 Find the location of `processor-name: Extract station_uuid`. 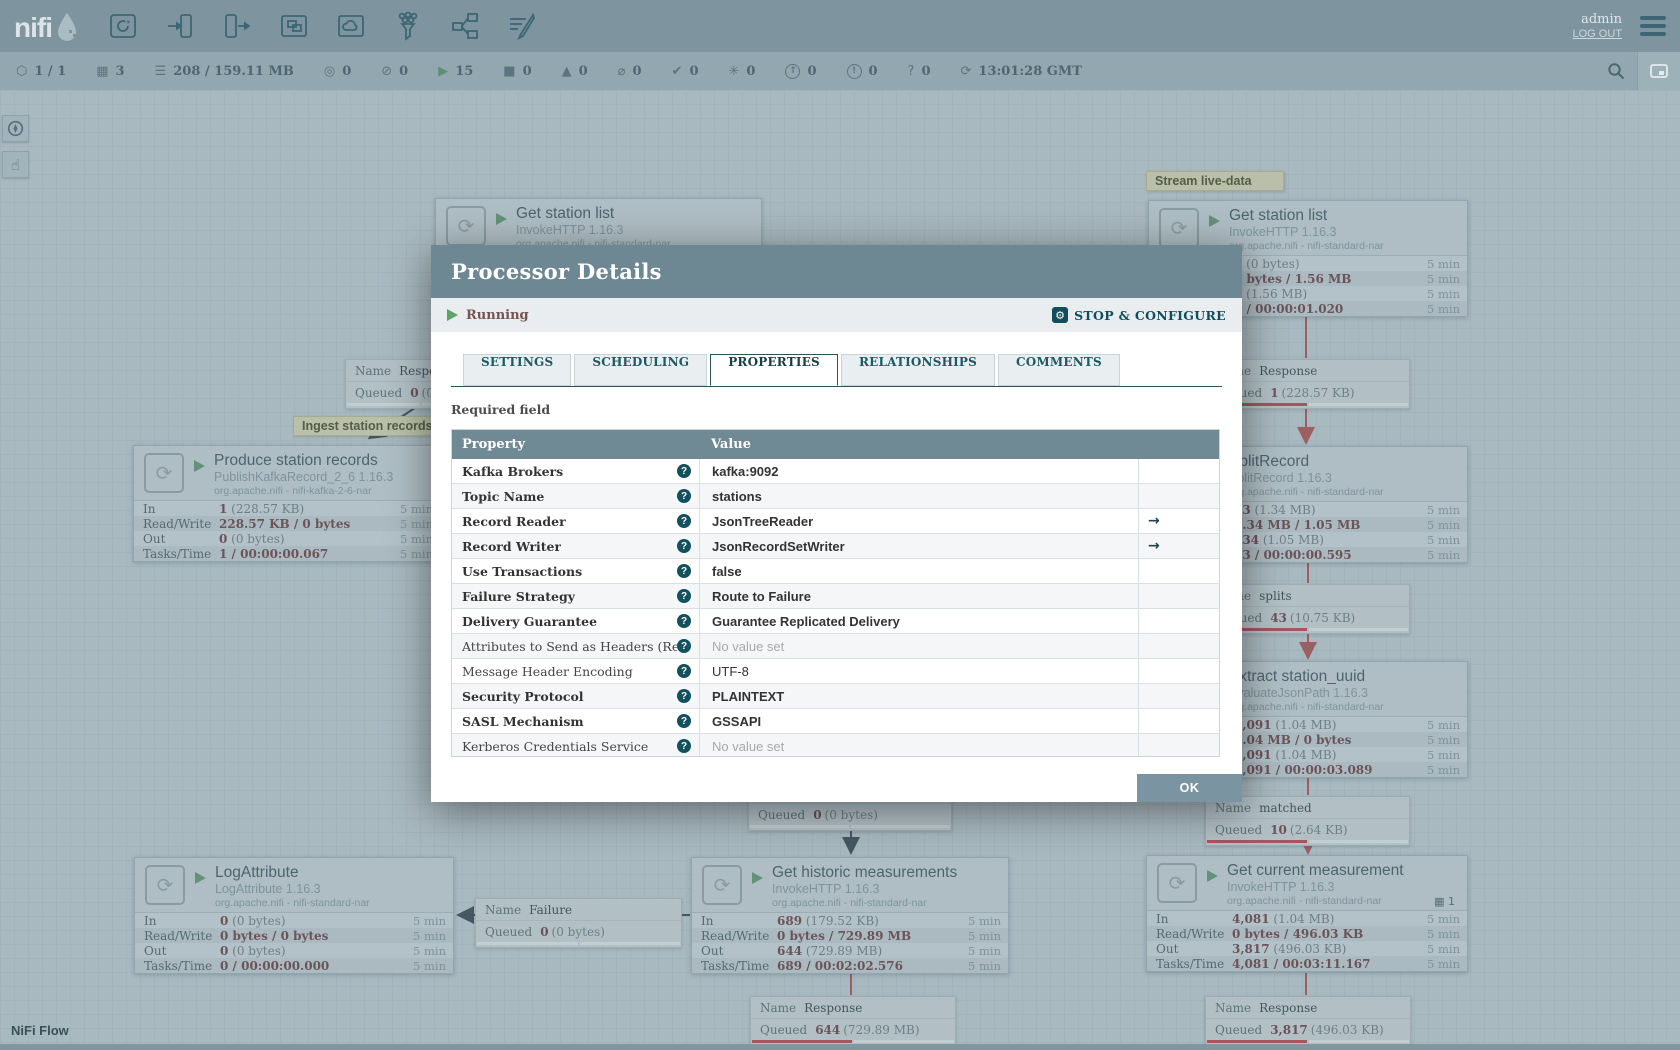

processor-name: Extract station_uuid is located at coordinates (1297, 676).